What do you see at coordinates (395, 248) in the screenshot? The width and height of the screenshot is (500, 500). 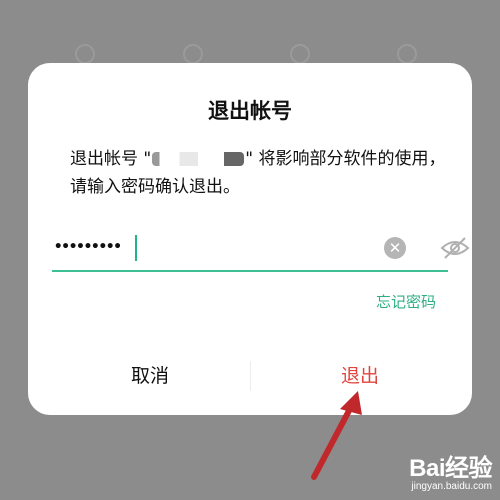 I see `clear-icon: ✕` at bounding box center [395, 248].